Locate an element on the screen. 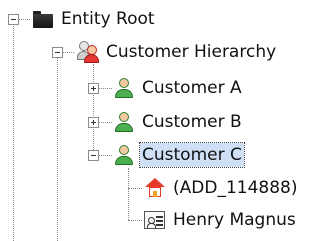 The height and width of the screenshot is (241, 336). collapse-entity-root-toggle is located at coordinates (13, 19).